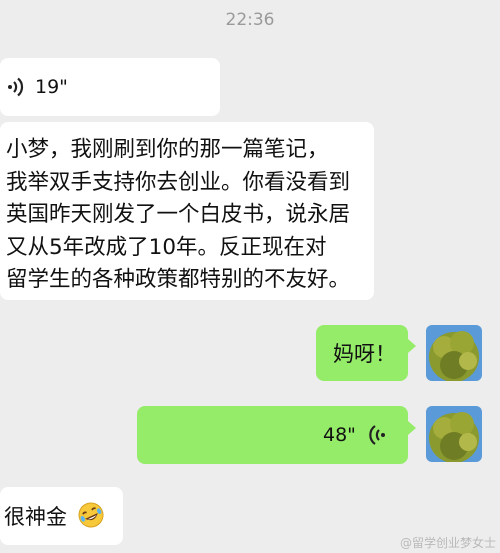 The image size is (500, 553). What do you see at coordinates (51, 87) in the screenshot?
I see `voice-duration: 19"` at bounding box center [51, 87].